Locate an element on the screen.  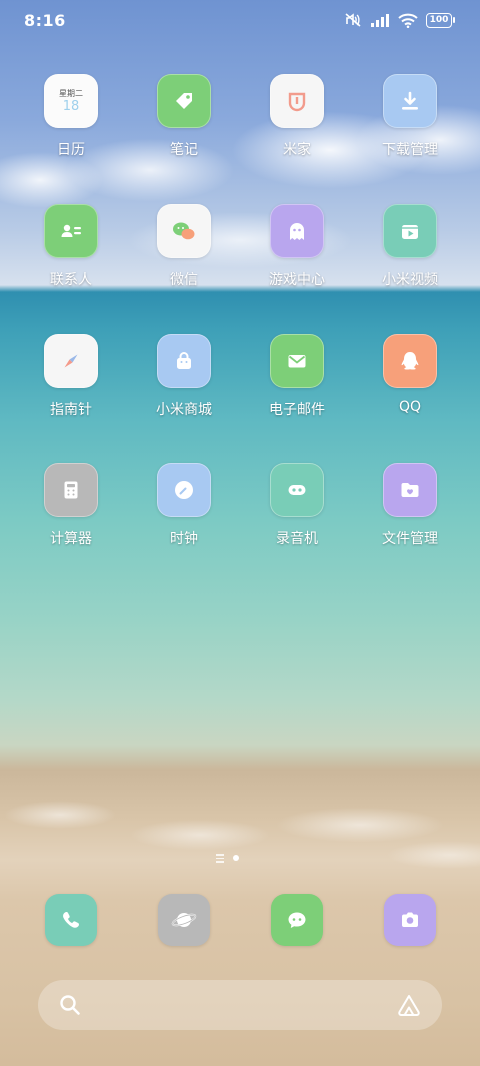
app-calendar: 星期二 18 日历 is located at coordinates (71, 116).